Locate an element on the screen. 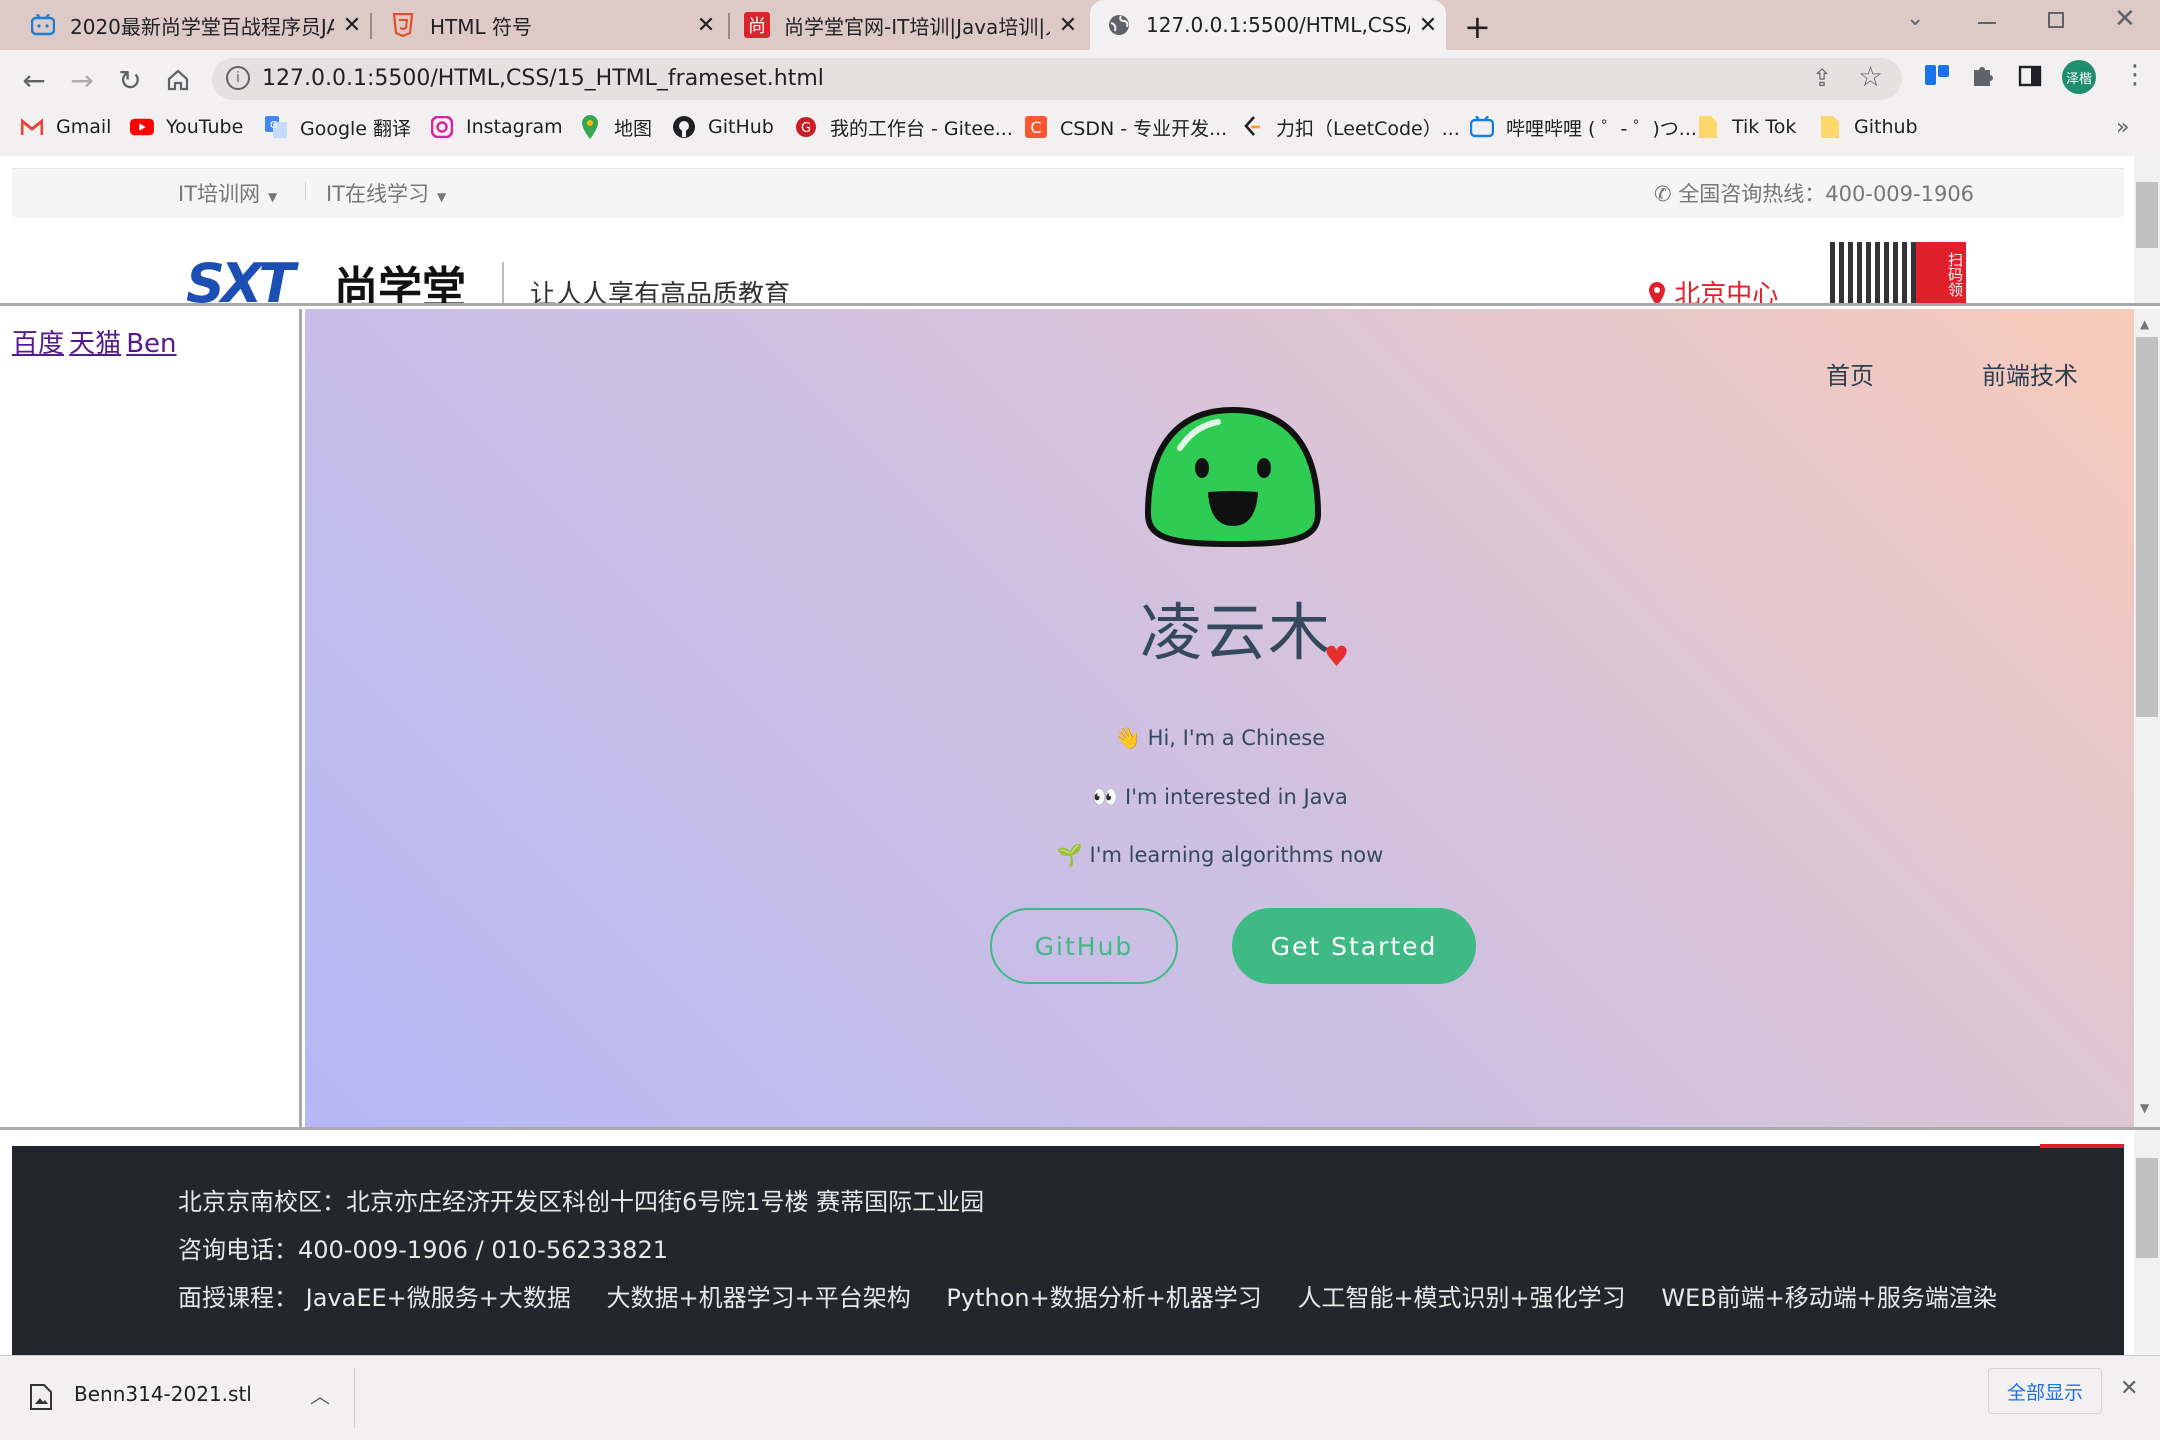 The width and height of the screenshot is (2160, 1440). share-icon: ⇪ is located at coordinates (1822, 78).